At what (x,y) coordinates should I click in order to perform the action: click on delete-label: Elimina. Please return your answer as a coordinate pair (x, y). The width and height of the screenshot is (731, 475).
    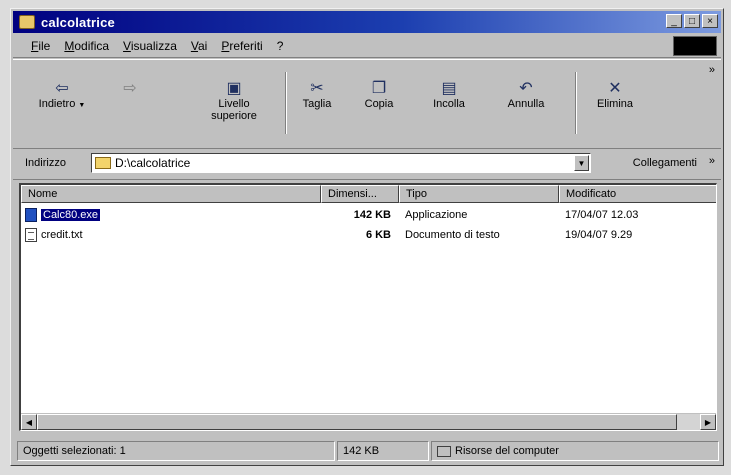
    Looking at the image, I should click on (615, 104).